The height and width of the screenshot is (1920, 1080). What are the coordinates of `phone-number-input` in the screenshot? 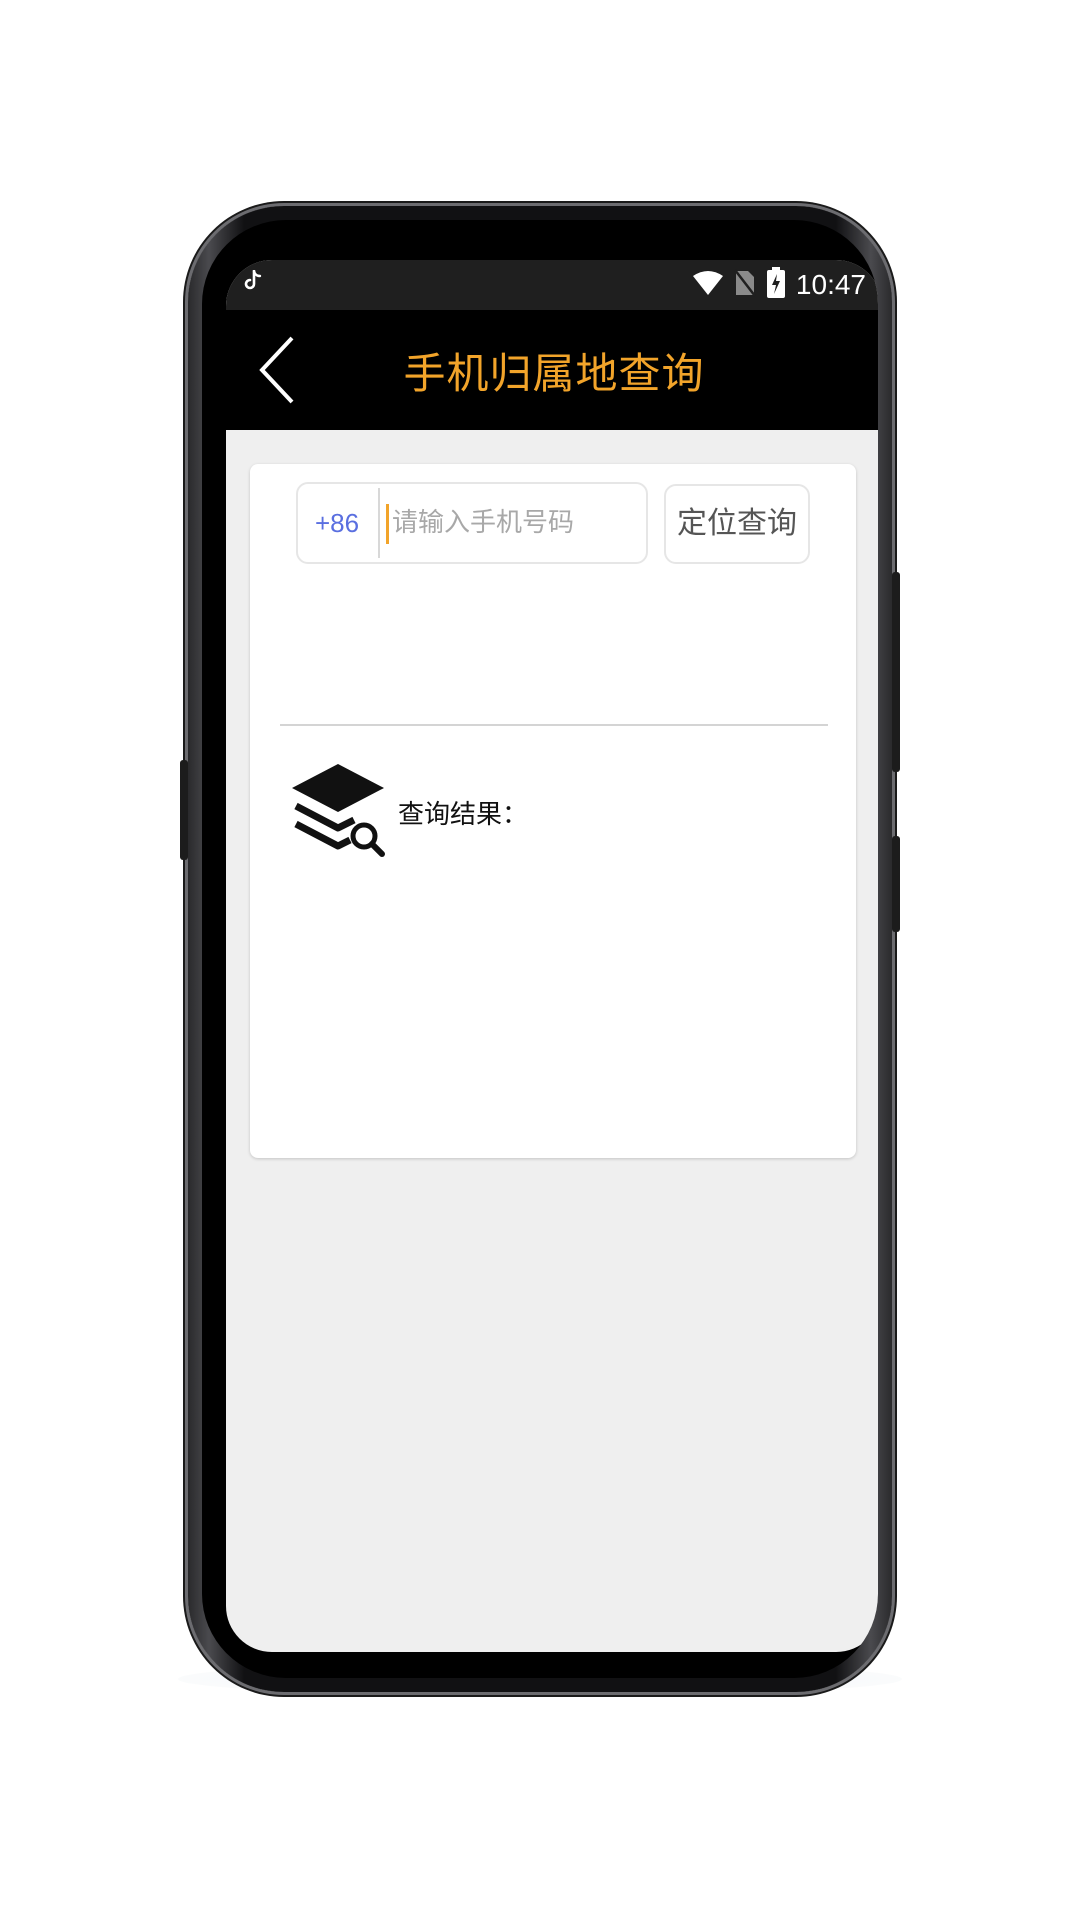 It's located at (515, 523).